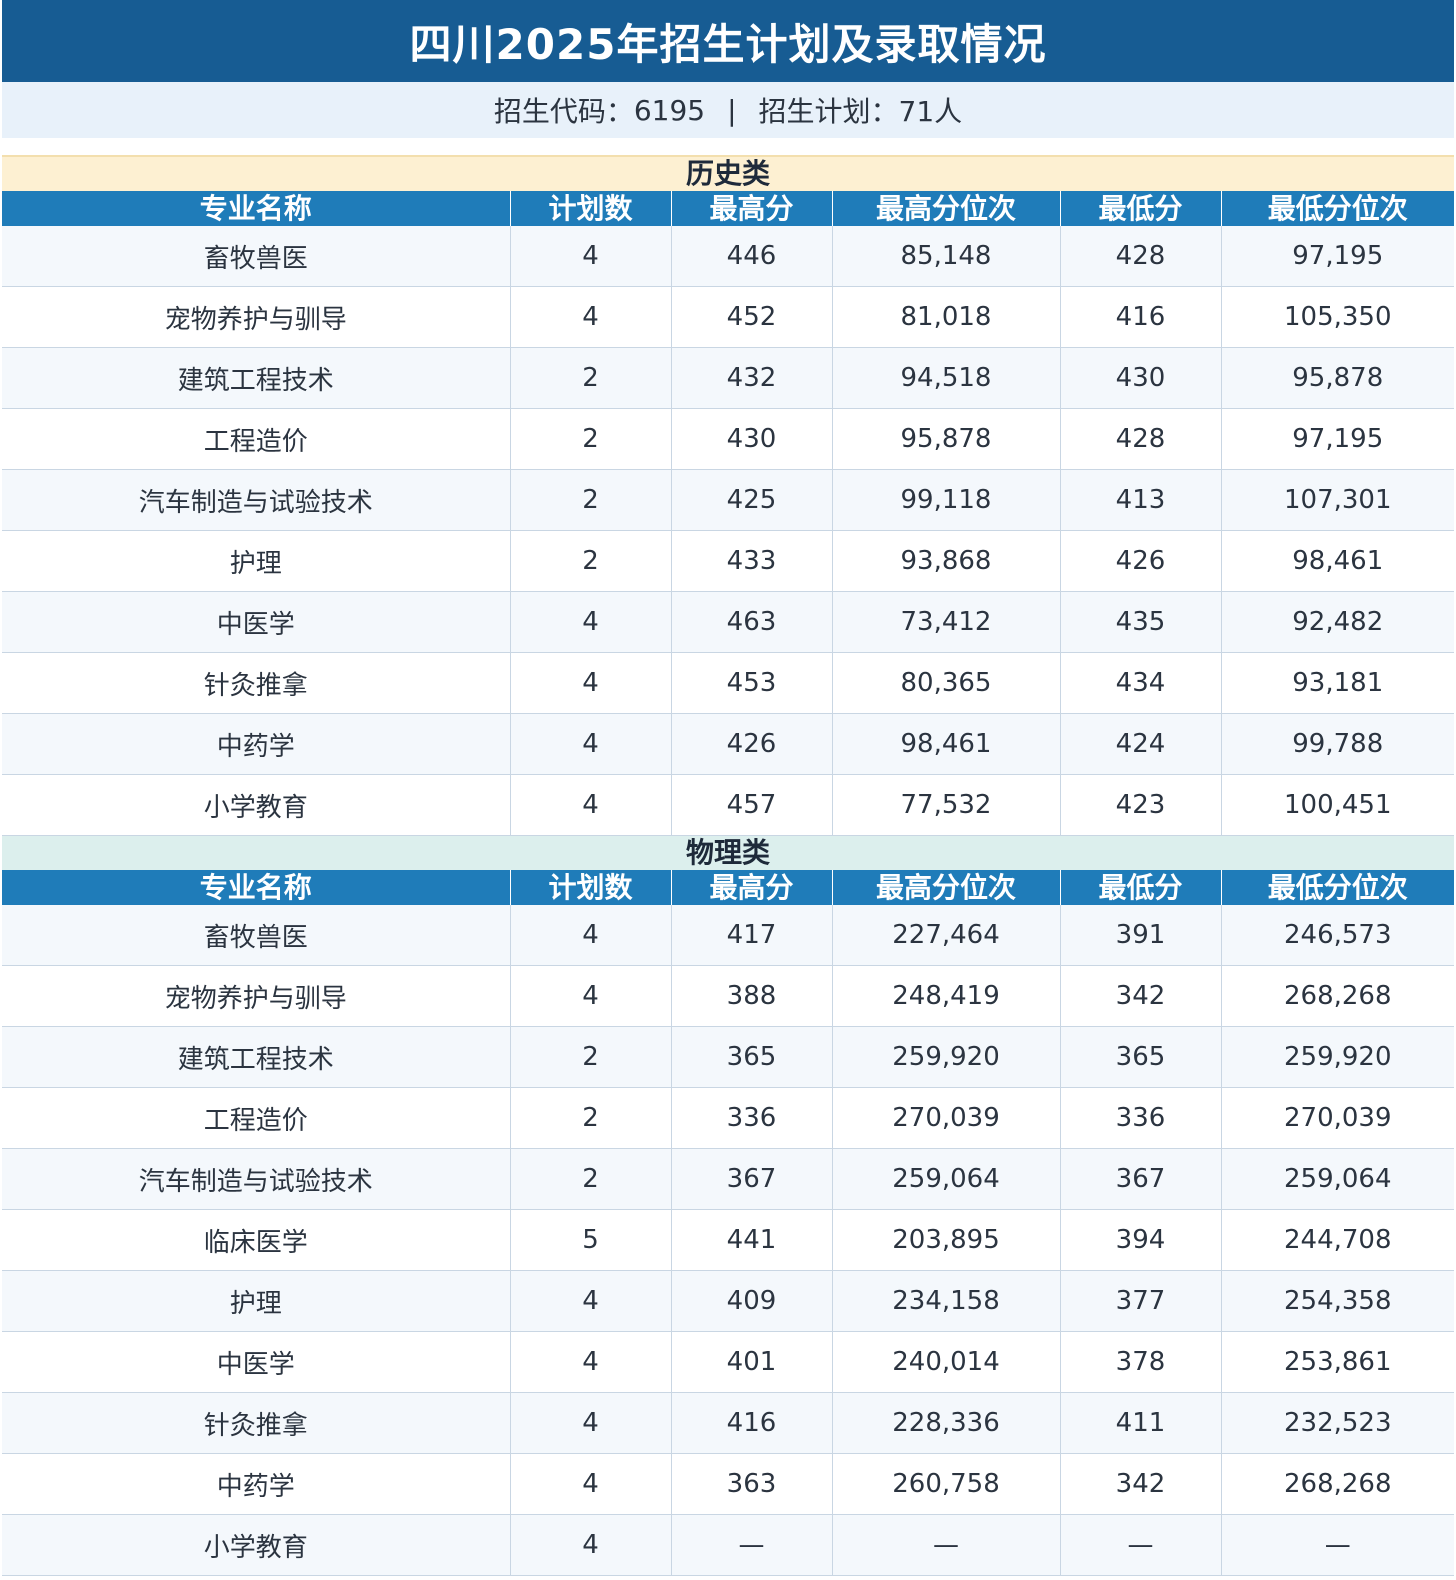 The image size is (1456, 1580). Describe the element at coordinates (256, 439) in the screenshot. I see `table-cell: 工程造价` at that location.